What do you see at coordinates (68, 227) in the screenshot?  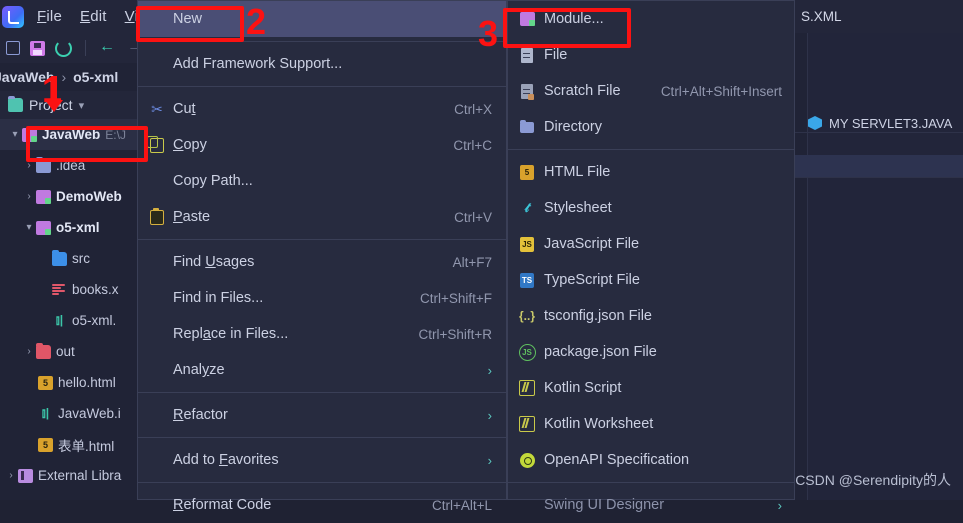 I see `tree-item-o5-xml: ▾ o5-xml` at bounding box center [68, 227].